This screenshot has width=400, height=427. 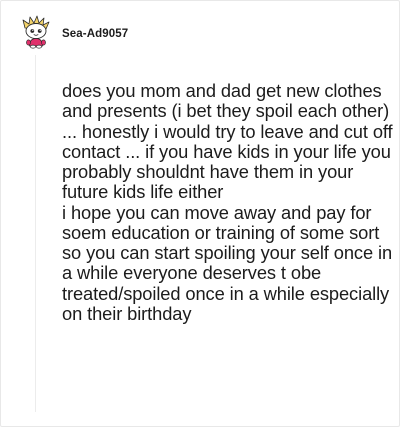 I want to click on snoo-avatar-icon, so click(x=36, y=32).